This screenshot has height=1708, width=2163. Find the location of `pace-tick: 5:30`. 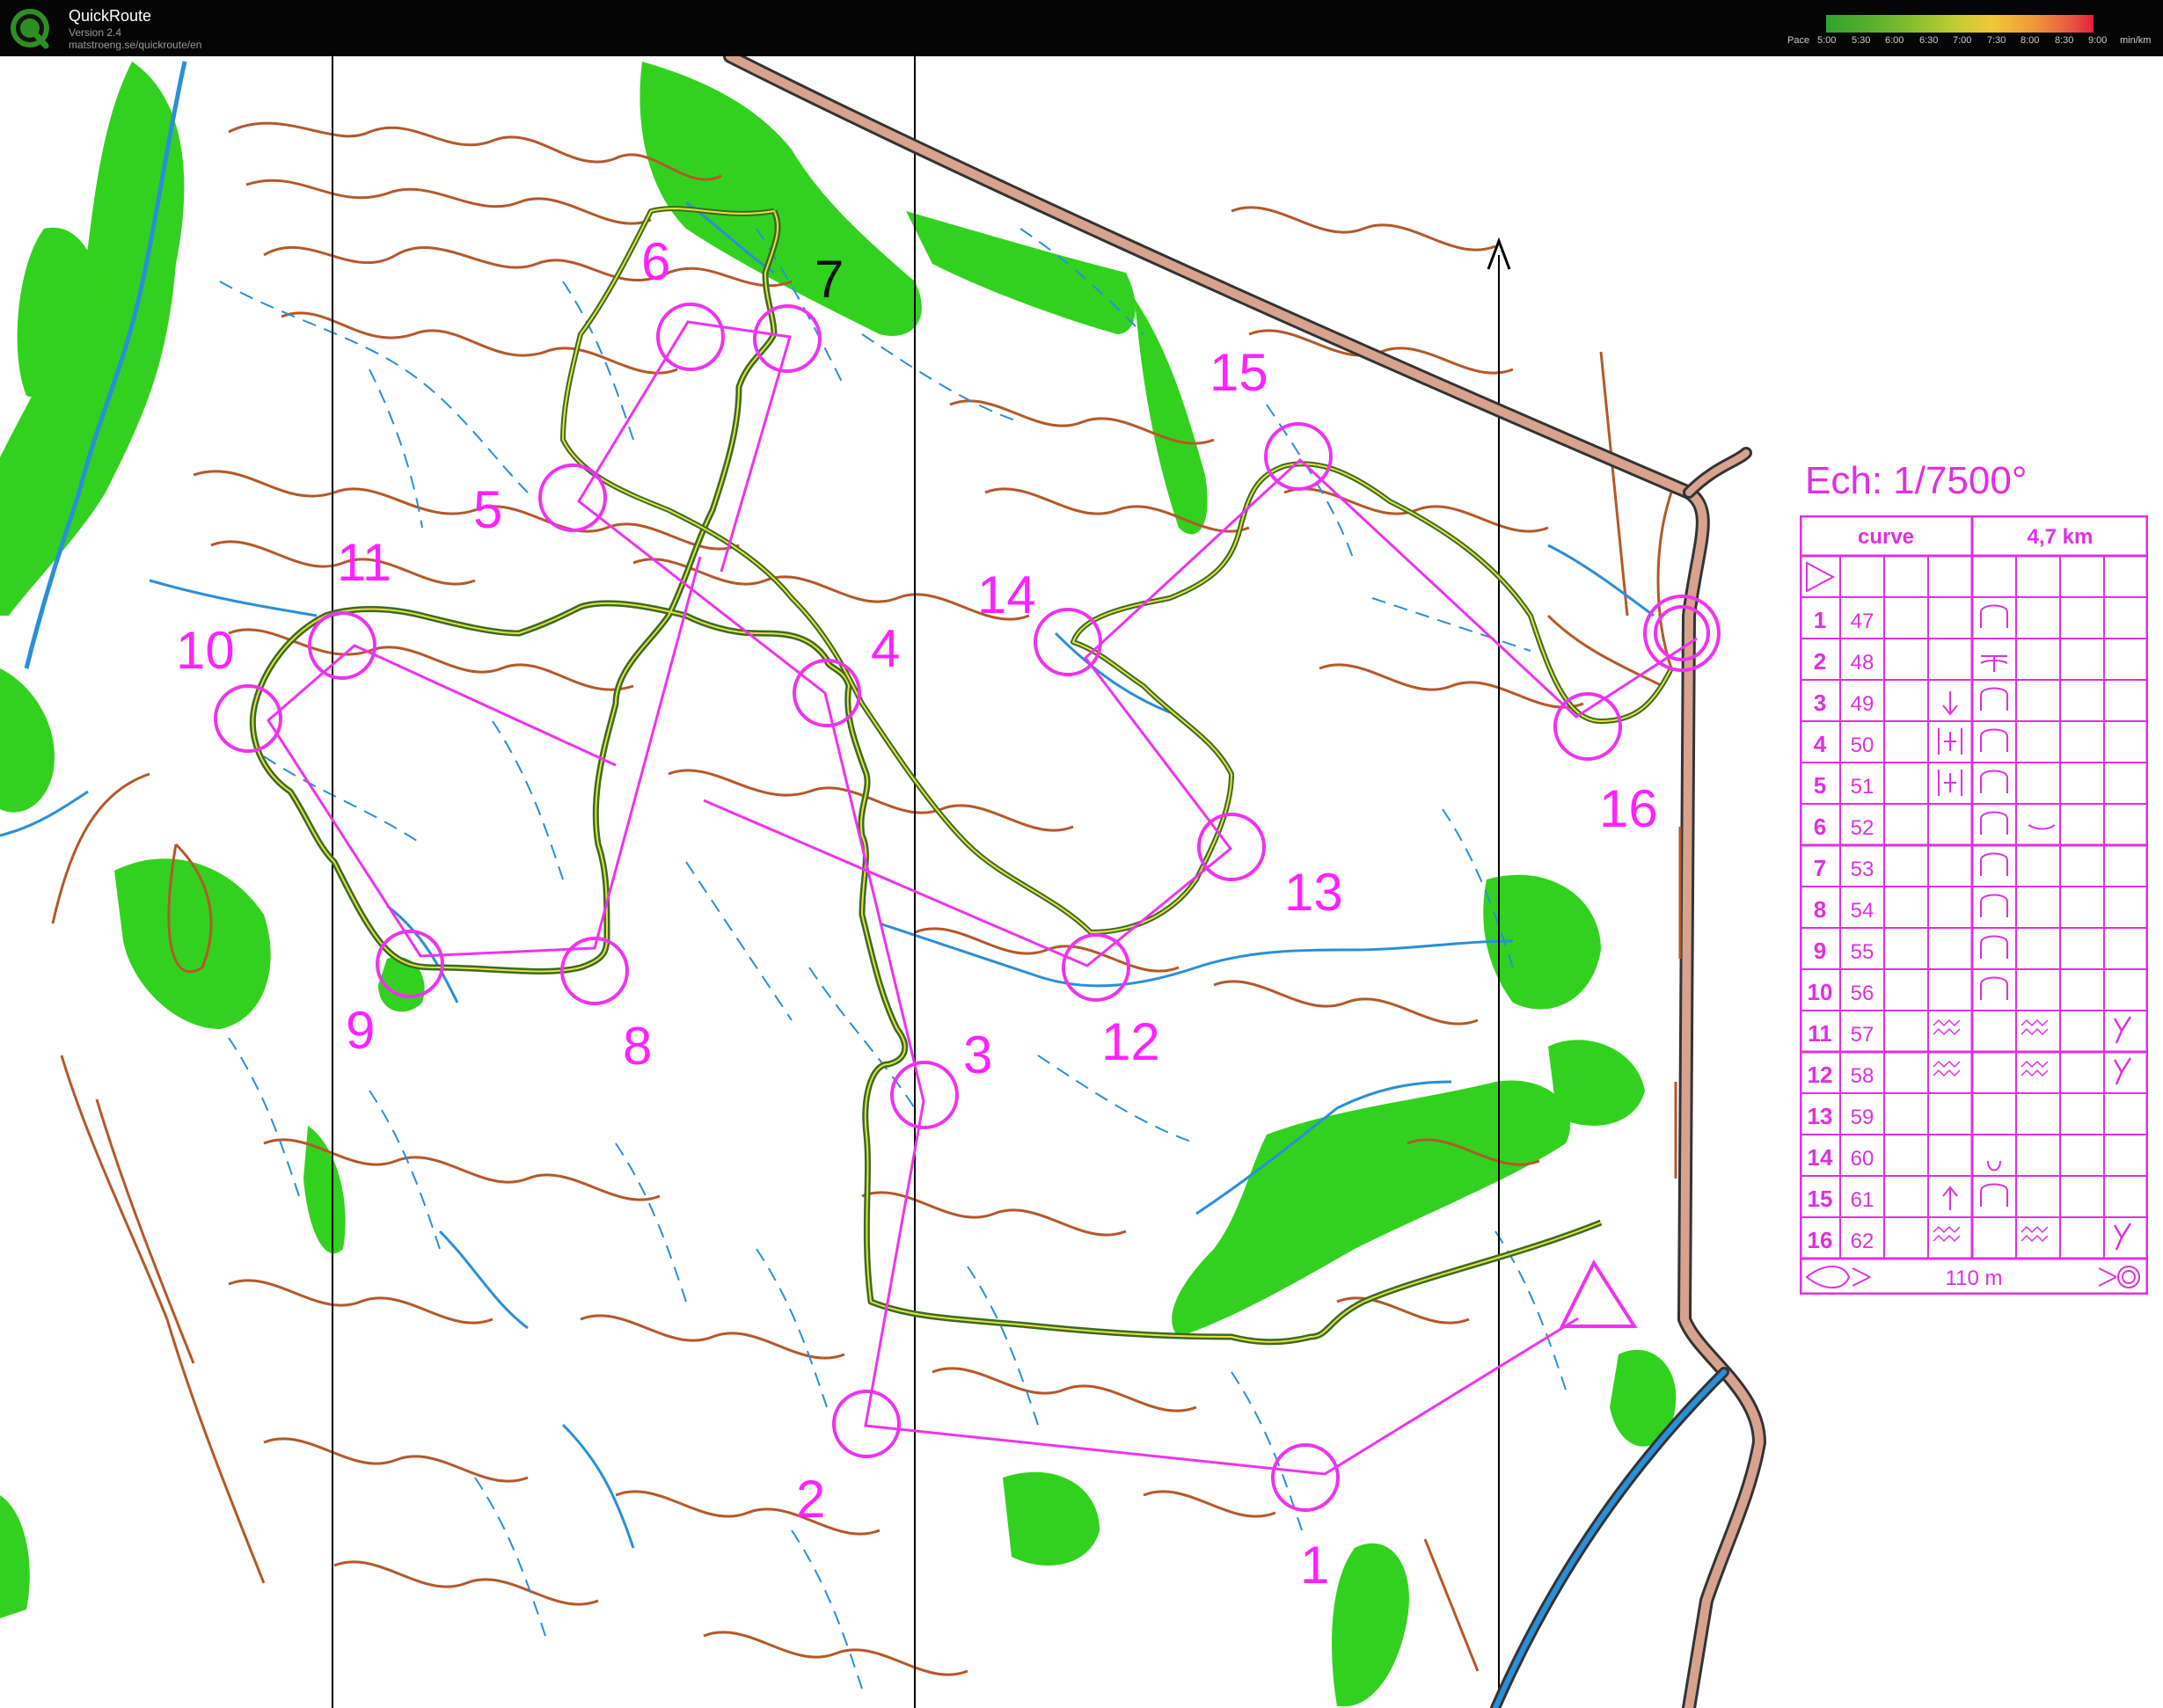

pace-tick: 5:30 is located at coordinates (1862, 40).